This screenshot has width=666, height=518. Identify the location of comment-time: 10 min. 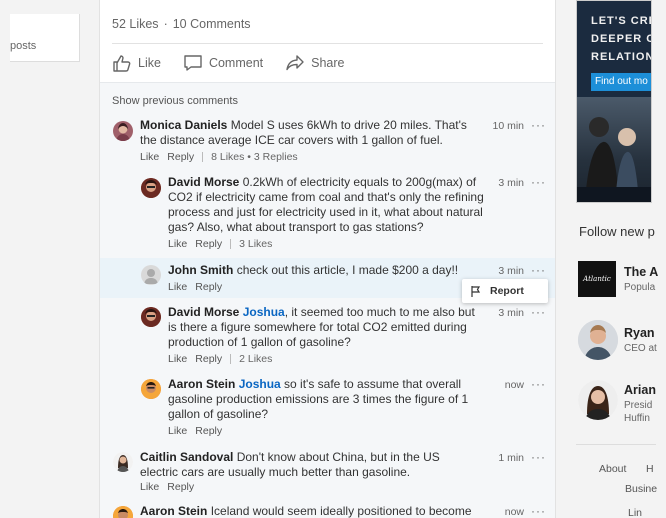
(508, 126).